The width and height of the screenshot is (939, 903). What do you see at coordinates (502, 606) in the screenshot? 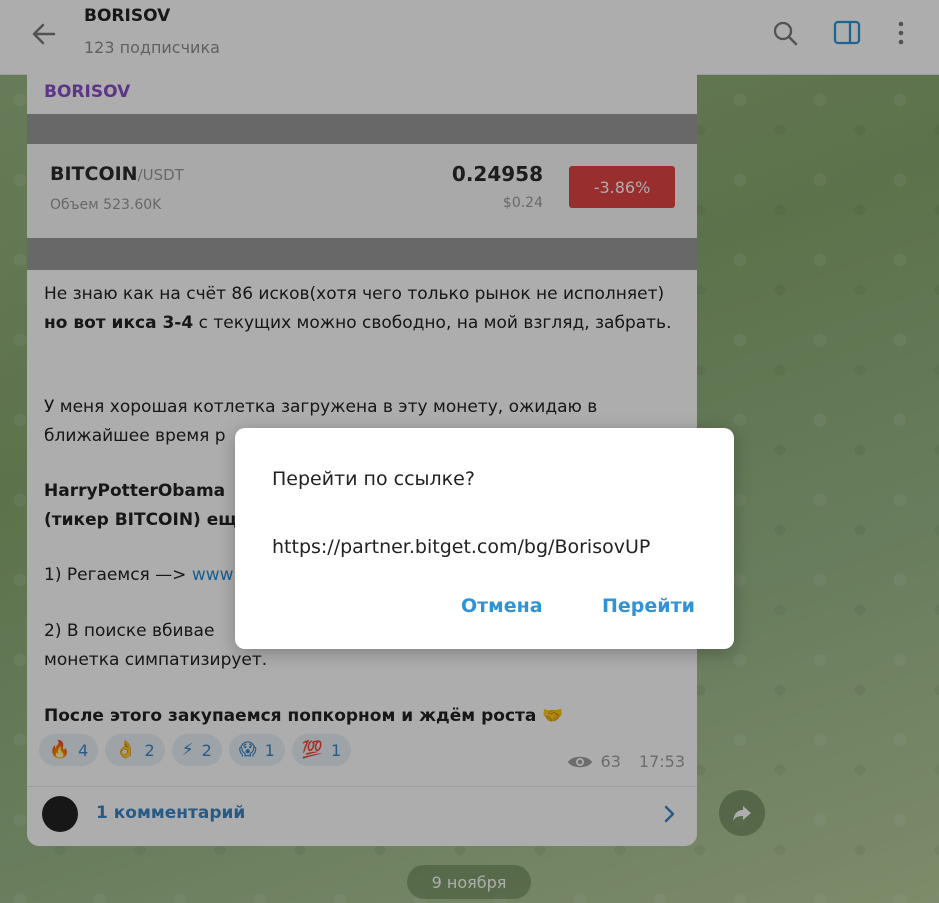
I see `cancel-button: Отмена` at bounding box center [502, 606].